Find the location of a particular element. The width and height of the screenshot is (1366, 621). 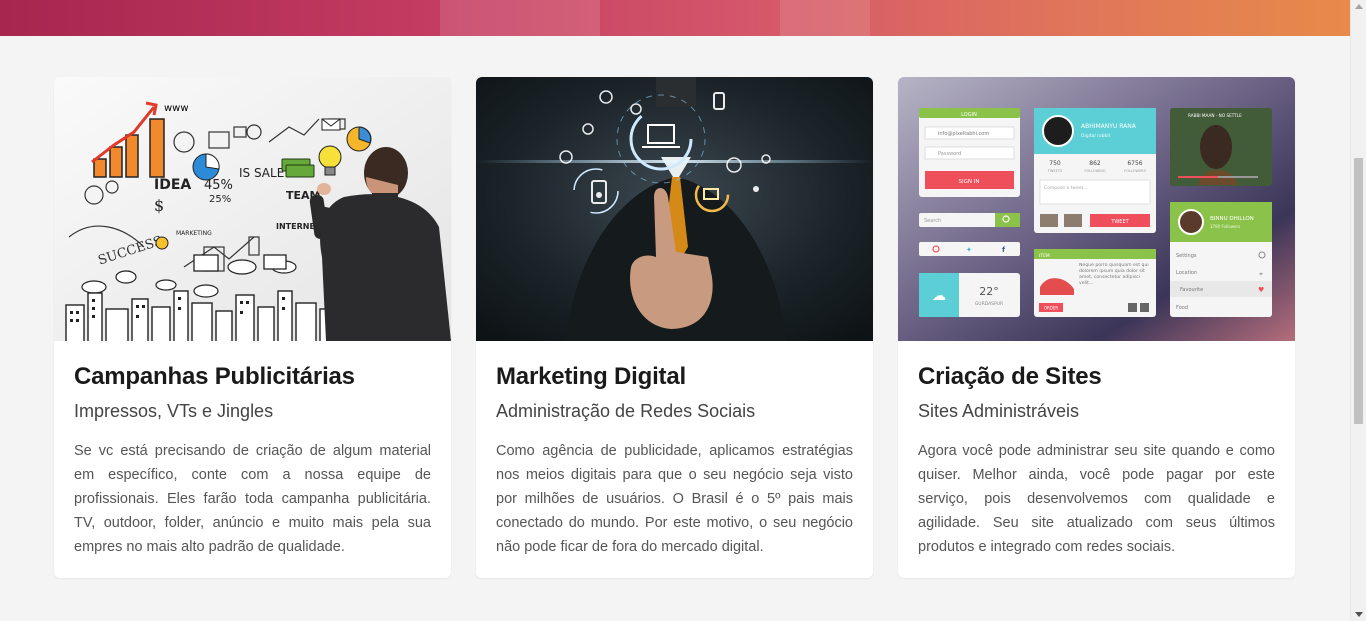

ui-video-caption: RABBI MAAN - NO SETTLE is located at coordinates (1215, 115).